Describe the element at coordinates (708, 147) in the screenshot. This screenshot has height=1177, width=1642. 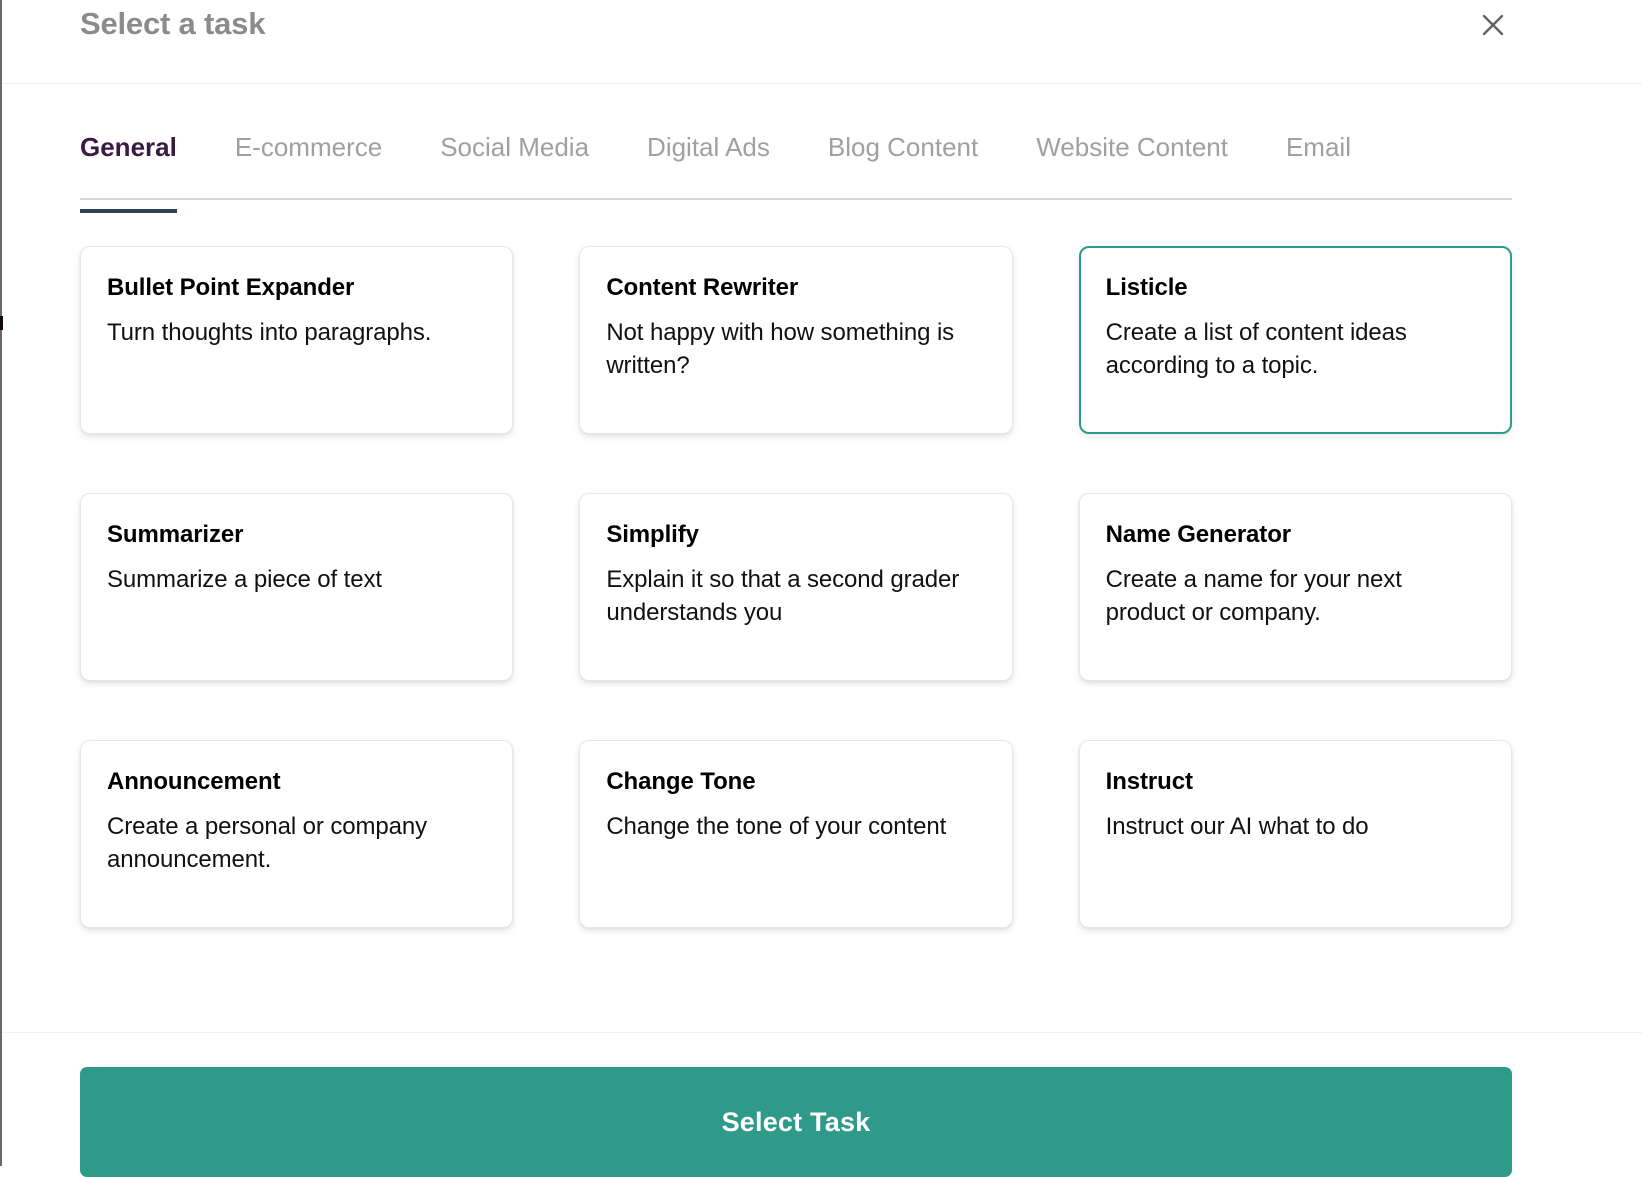
I see `tab-digital-ads: Digital Ads` at that location.